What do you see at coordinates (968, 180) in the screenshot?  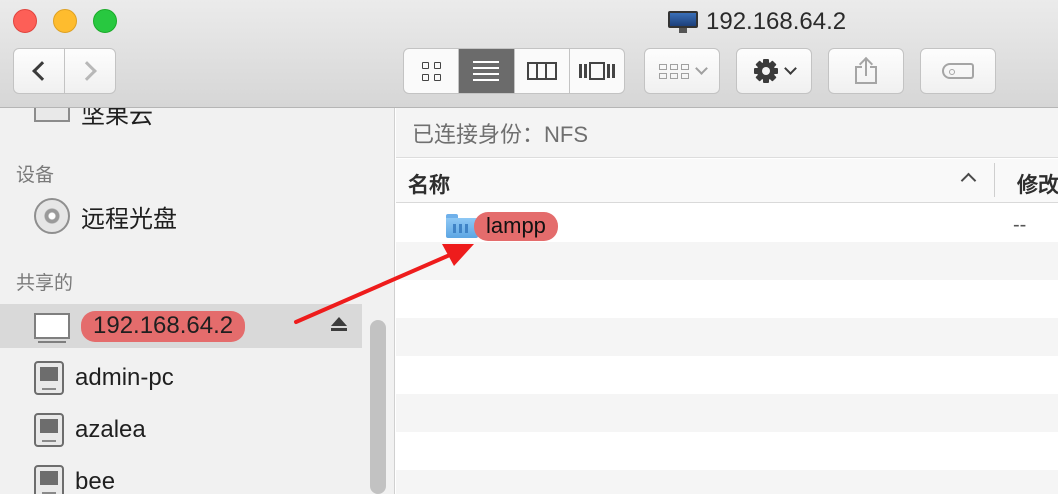 I see `sort-ascending-icon` at bounding box center [968, 180].